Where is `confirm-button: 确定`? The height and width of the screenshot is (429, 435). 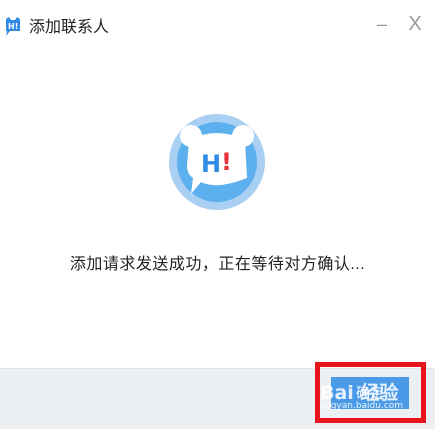 confirm-button: 确定 is located at coordinates (370, 393).